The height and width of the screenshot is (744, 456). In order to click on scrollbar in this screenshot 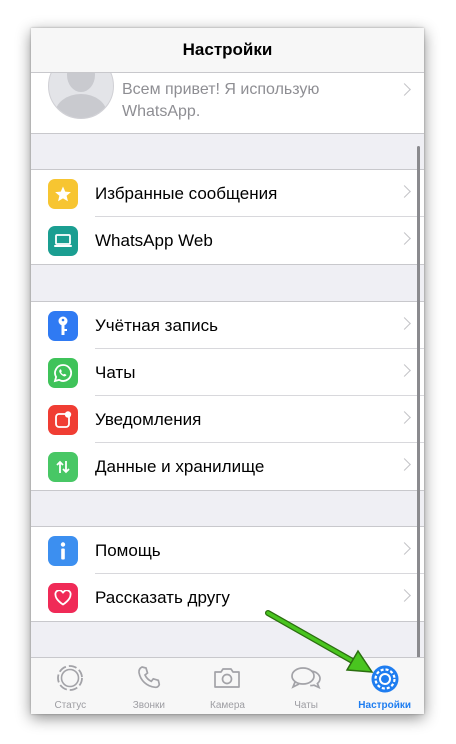, I will do `click(418, 406)`.